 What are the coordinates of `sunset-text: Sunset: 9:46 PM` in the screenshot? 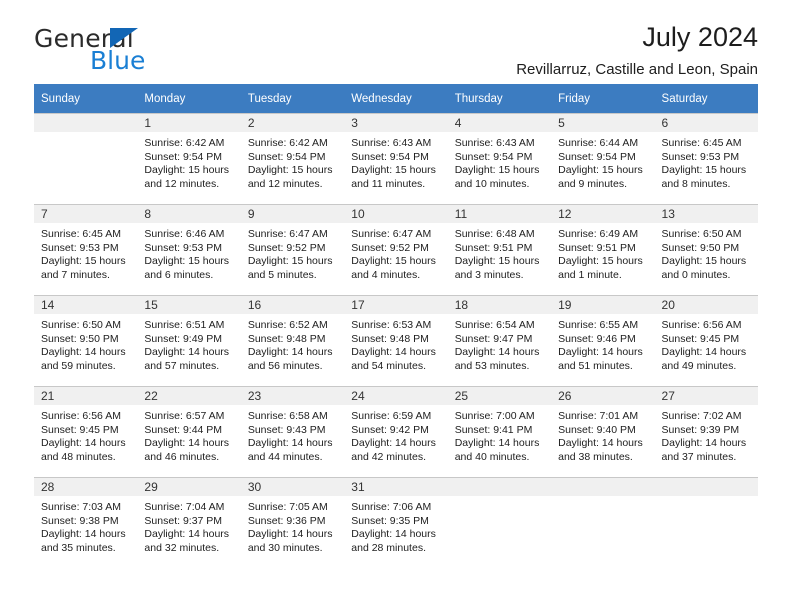 It's located at (597, 338).